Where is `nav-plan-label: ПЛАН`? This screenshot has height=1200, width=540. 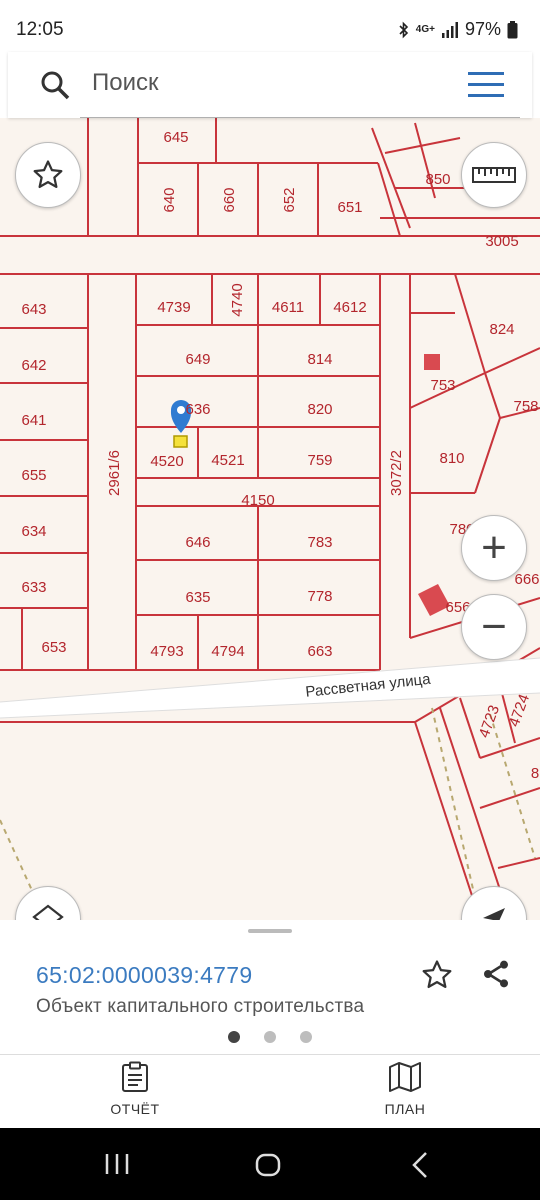 nav-plan-label: ПЛАН is located at coordinates (405, 1109).